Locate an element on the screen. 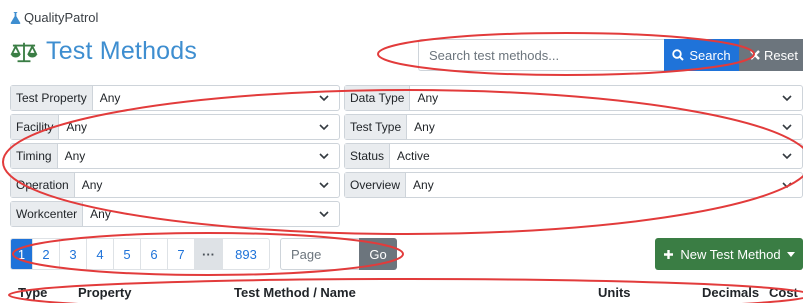 The image size is (803, 303). test-property-select: Test Property Any is located at coordinates (175, 98).